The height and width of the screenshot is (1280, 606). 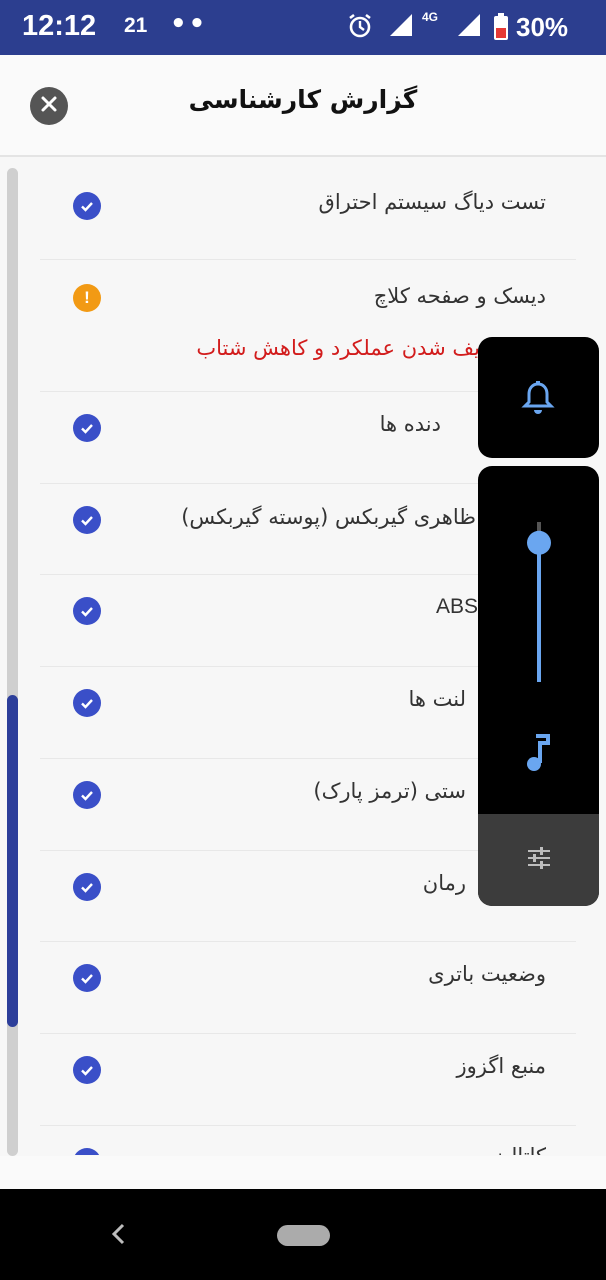 I want to click on page-title: گزارش کارشناسی, so click(x=303, y=99).